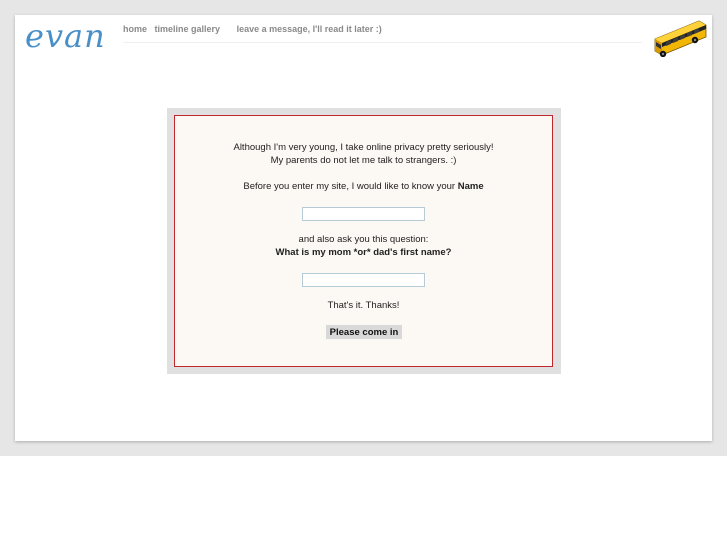 The width and height of the screenshot is (727, 545). What do you see at coordinates (470, 186) in the screenshot?
I see `name-prompt-bold: Name` at bounding box center [470, 186].